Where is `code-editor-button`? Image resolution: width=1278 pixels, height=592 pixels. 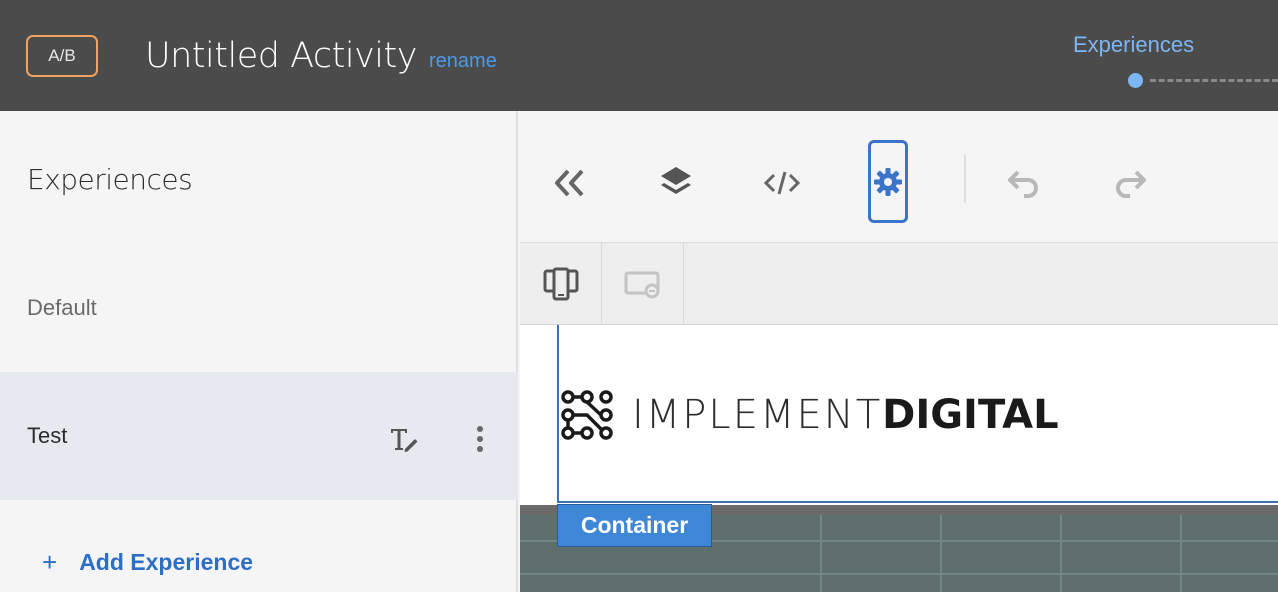
code-editor-button is located at coordinates (782, 183).